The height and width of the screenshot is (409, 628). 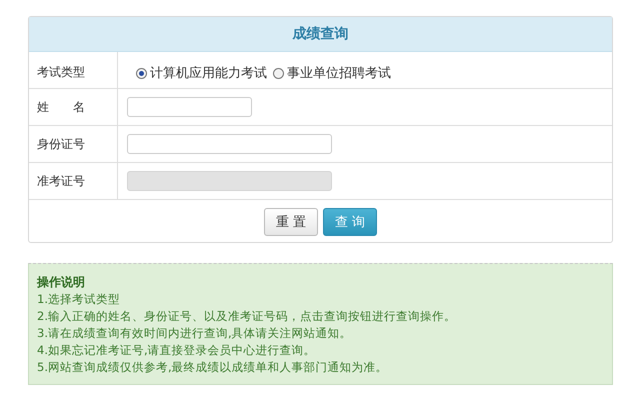 What do you see at coordinates (177, 350) in the screenshot?
I see `instruction-text: 4.如果忘记准考证号,请直接登录会员中心进行查询。` at bounding box center [177, 350].